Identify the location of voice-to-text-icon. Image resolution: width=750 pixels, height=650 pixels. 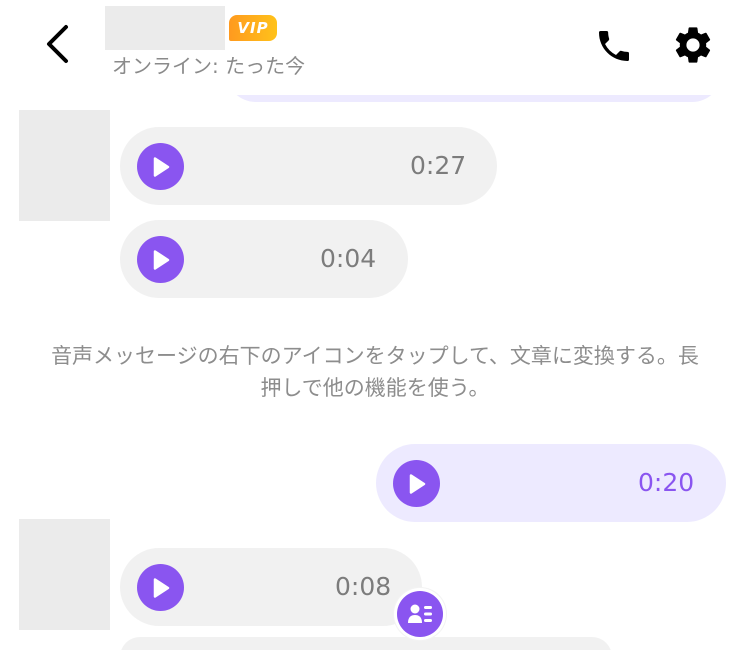
(420, 613).